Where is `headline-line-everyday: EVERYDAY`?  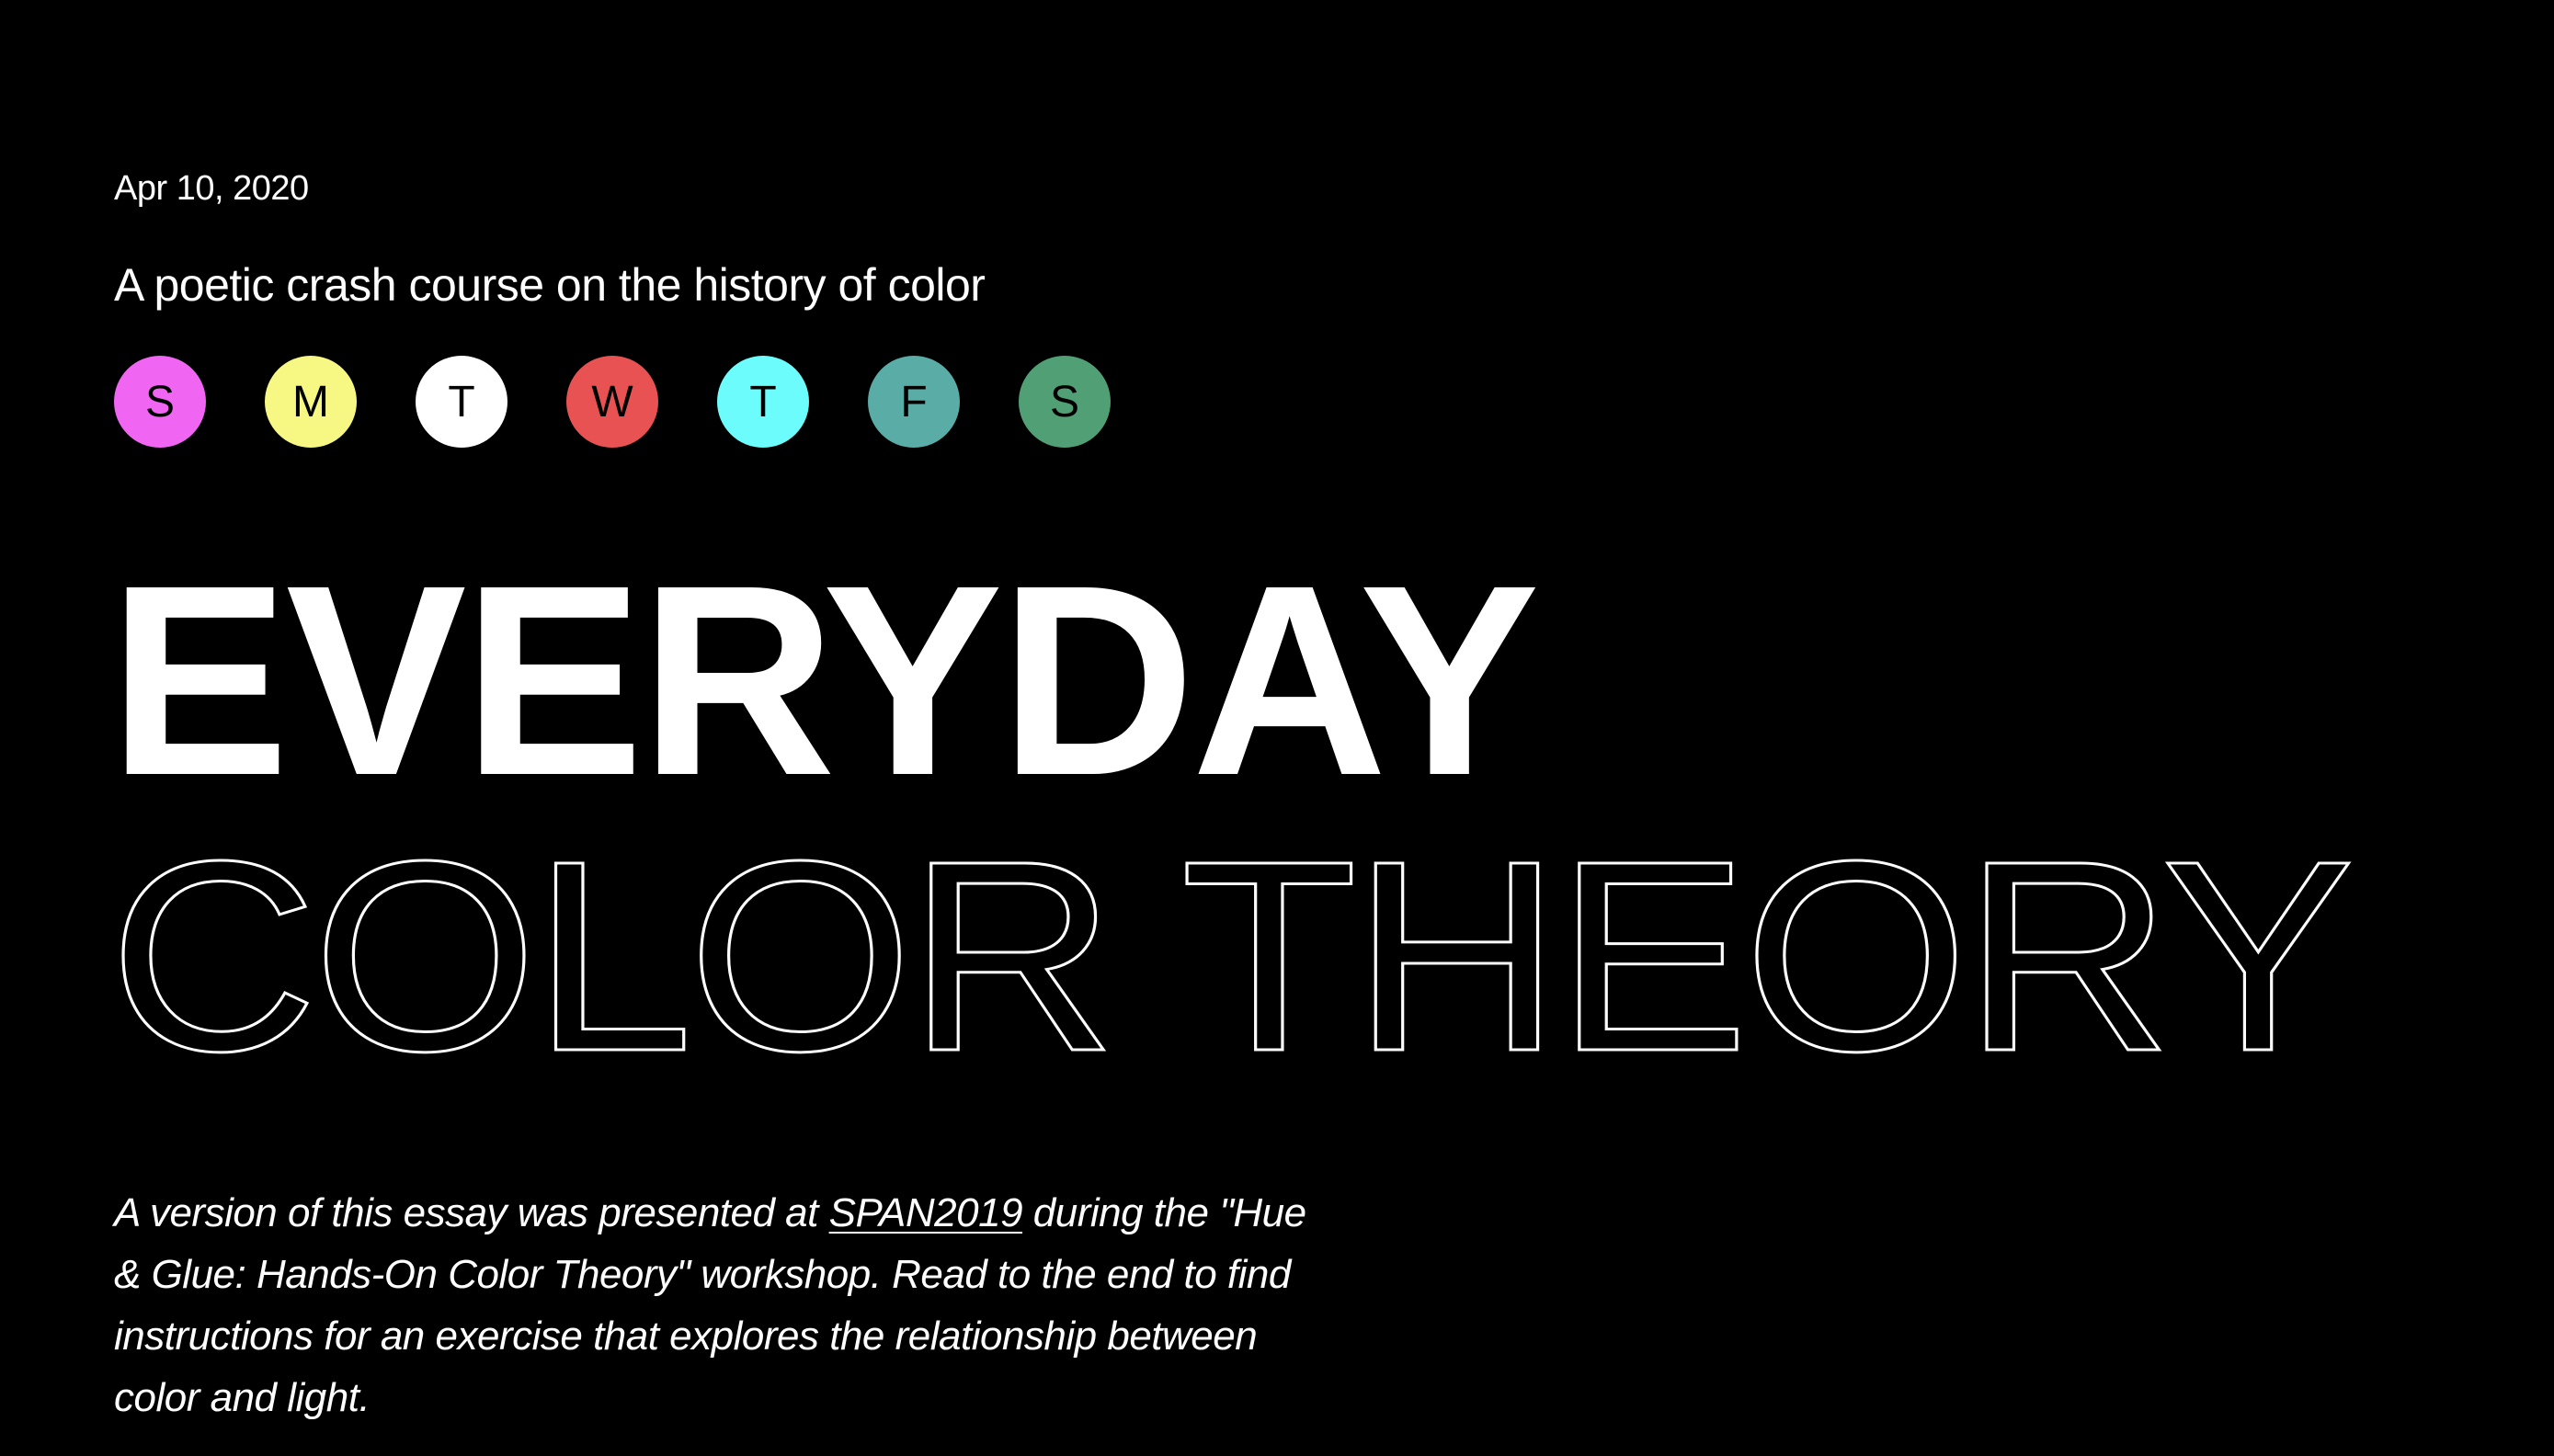 headline-line-everyday: EVERYDAY is located at coordinates (824, 680).